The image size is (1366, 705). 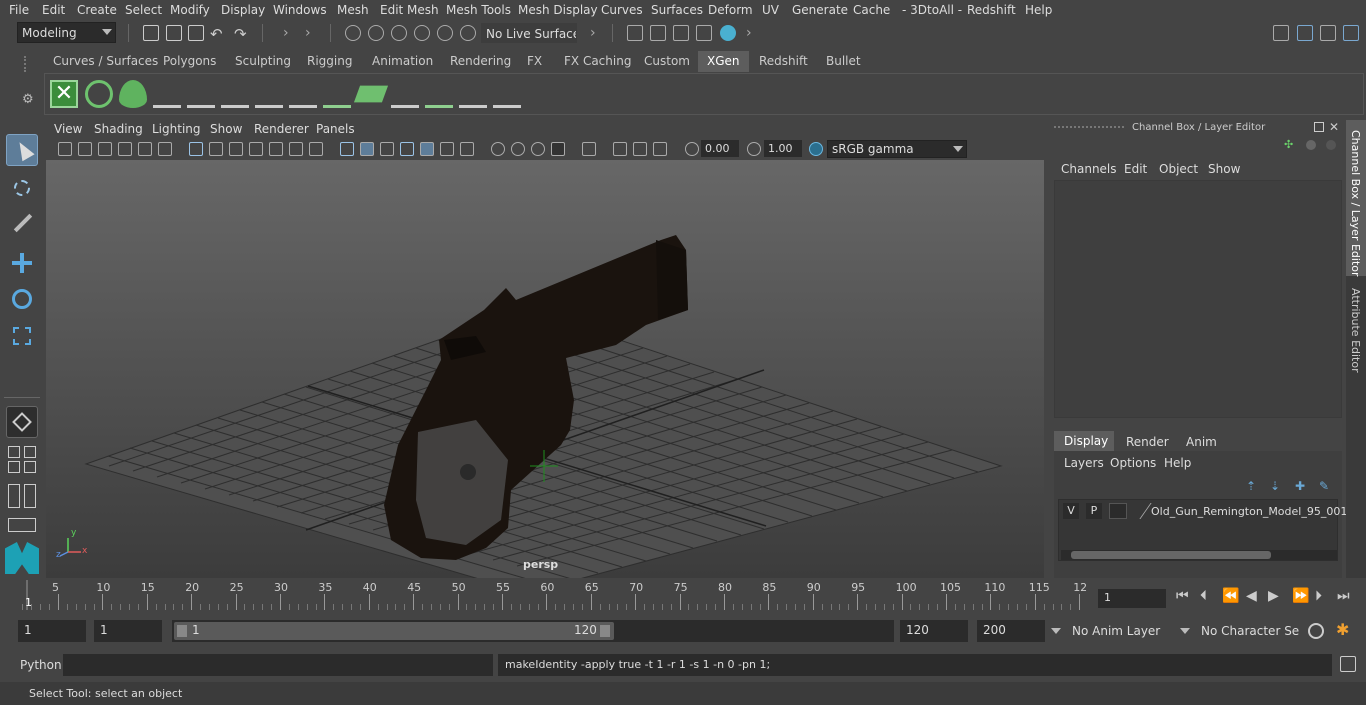 I want to click on viewport-menu-view: View, so click(x=68, y=129).